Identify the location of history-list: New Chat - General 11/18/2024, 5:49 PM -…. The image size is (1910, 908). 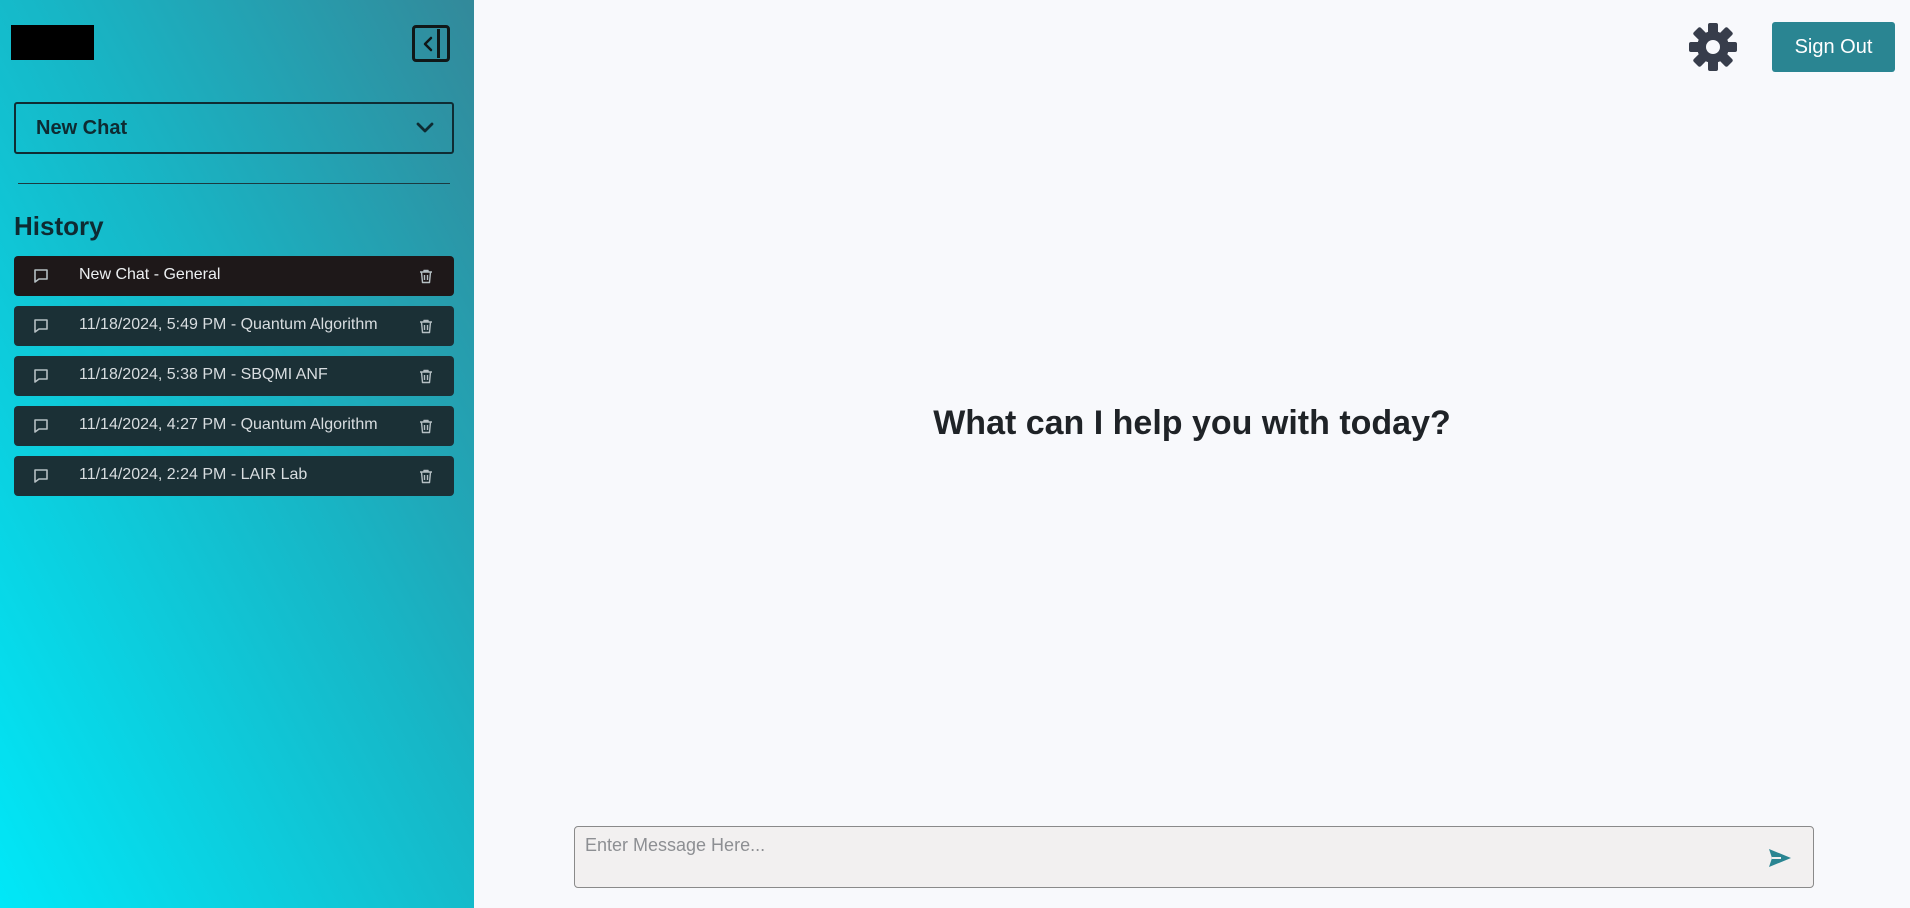
(234, 381).